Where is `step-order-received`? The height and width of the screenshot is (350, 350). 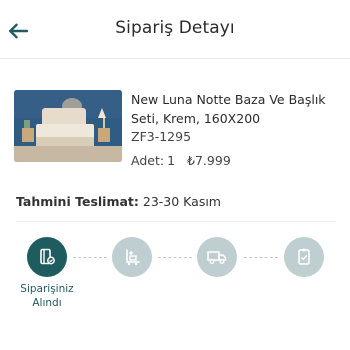 step-order-received is located at coordinates (47, 257).